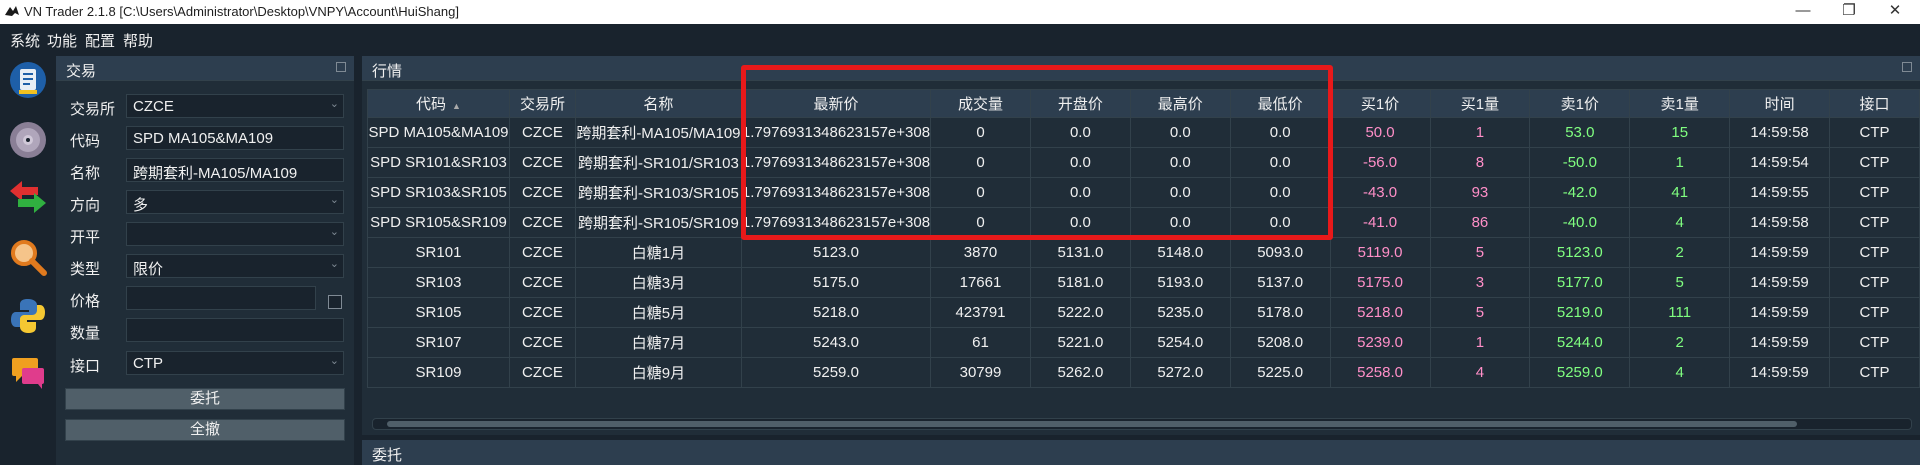  Describe the element at coordinates (1480, 162) in the screenshot. I see `table-cell: 8` at that location.